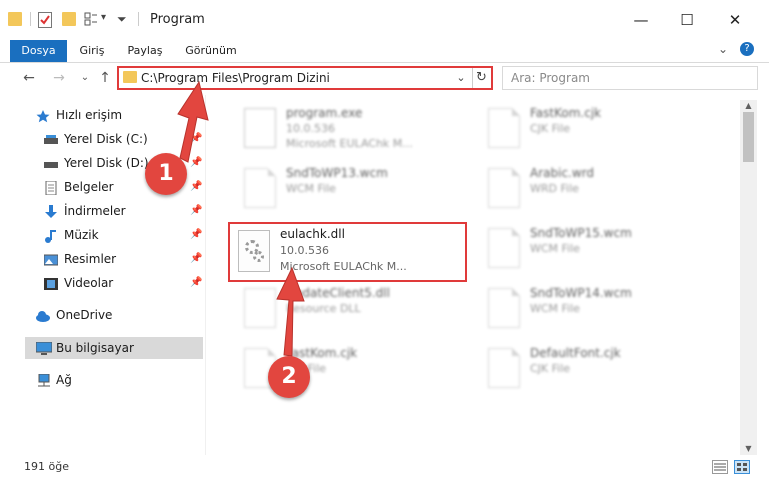 The height and width of the screenshot is (497, 769). What do you see at coordinates (51, 235) in the screenshot?
I see `music-icon` at bounding box center [51, 235].